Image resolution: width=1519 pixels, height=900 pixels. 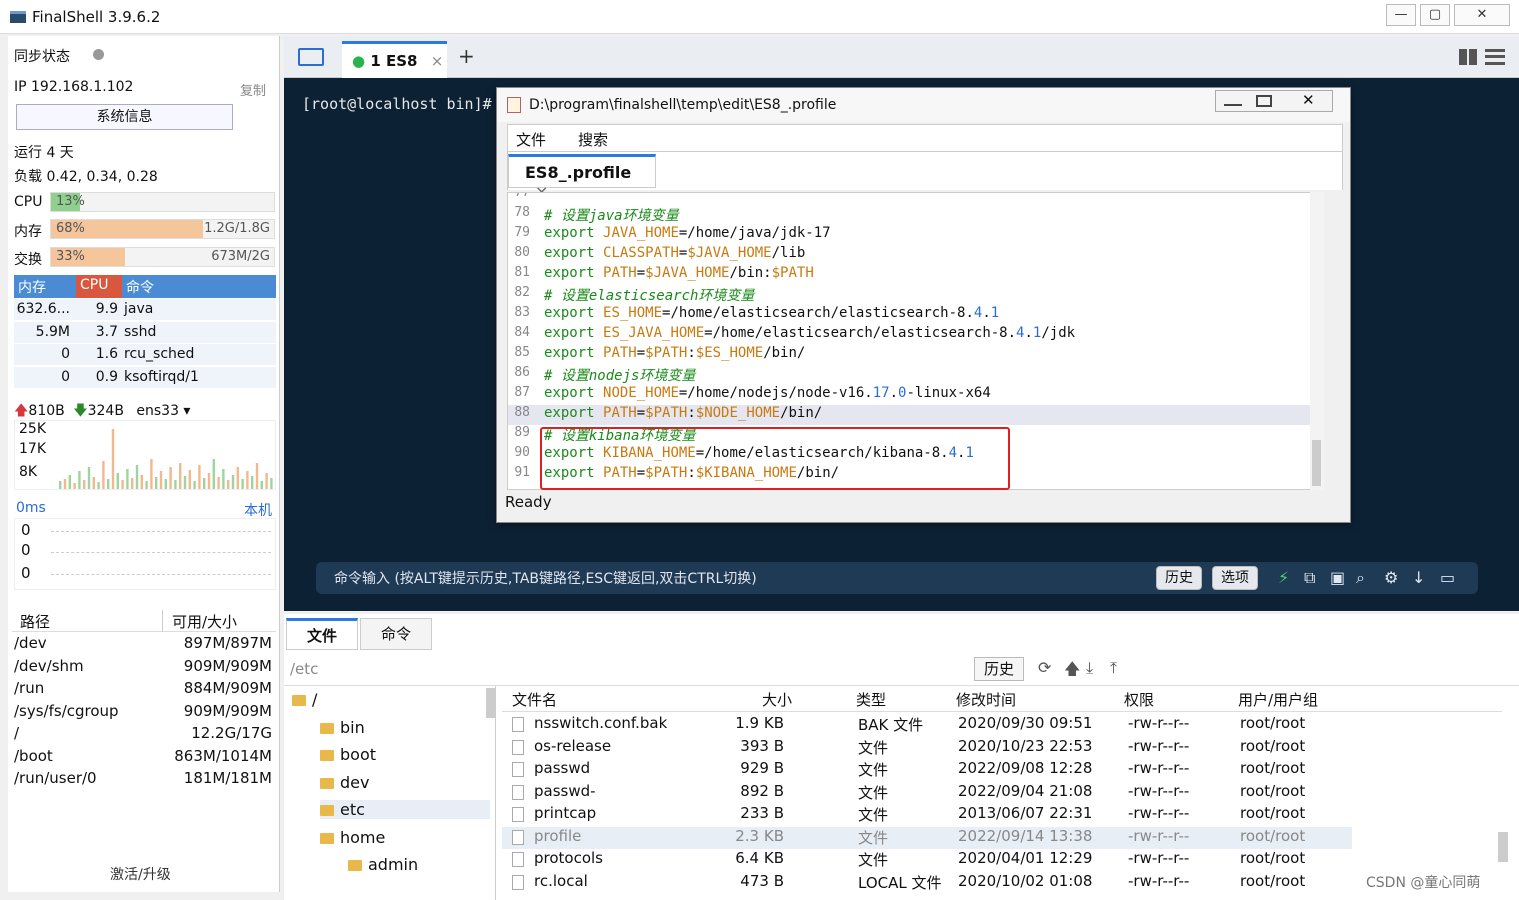 What do you see at coordinates (32, 287) in the screenshot?
I see `proc-header-mem: 内存` at bounding box center [32, 287].